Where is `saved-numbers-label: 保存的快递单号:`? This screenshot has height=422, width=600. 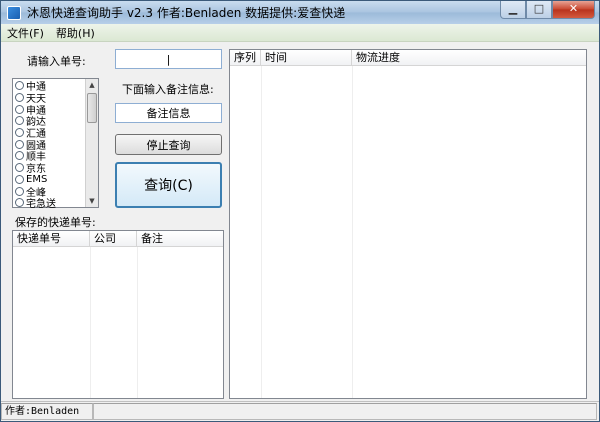 saved-numbers-label: 保存的快递单号: is located at coordinates (55, 222).